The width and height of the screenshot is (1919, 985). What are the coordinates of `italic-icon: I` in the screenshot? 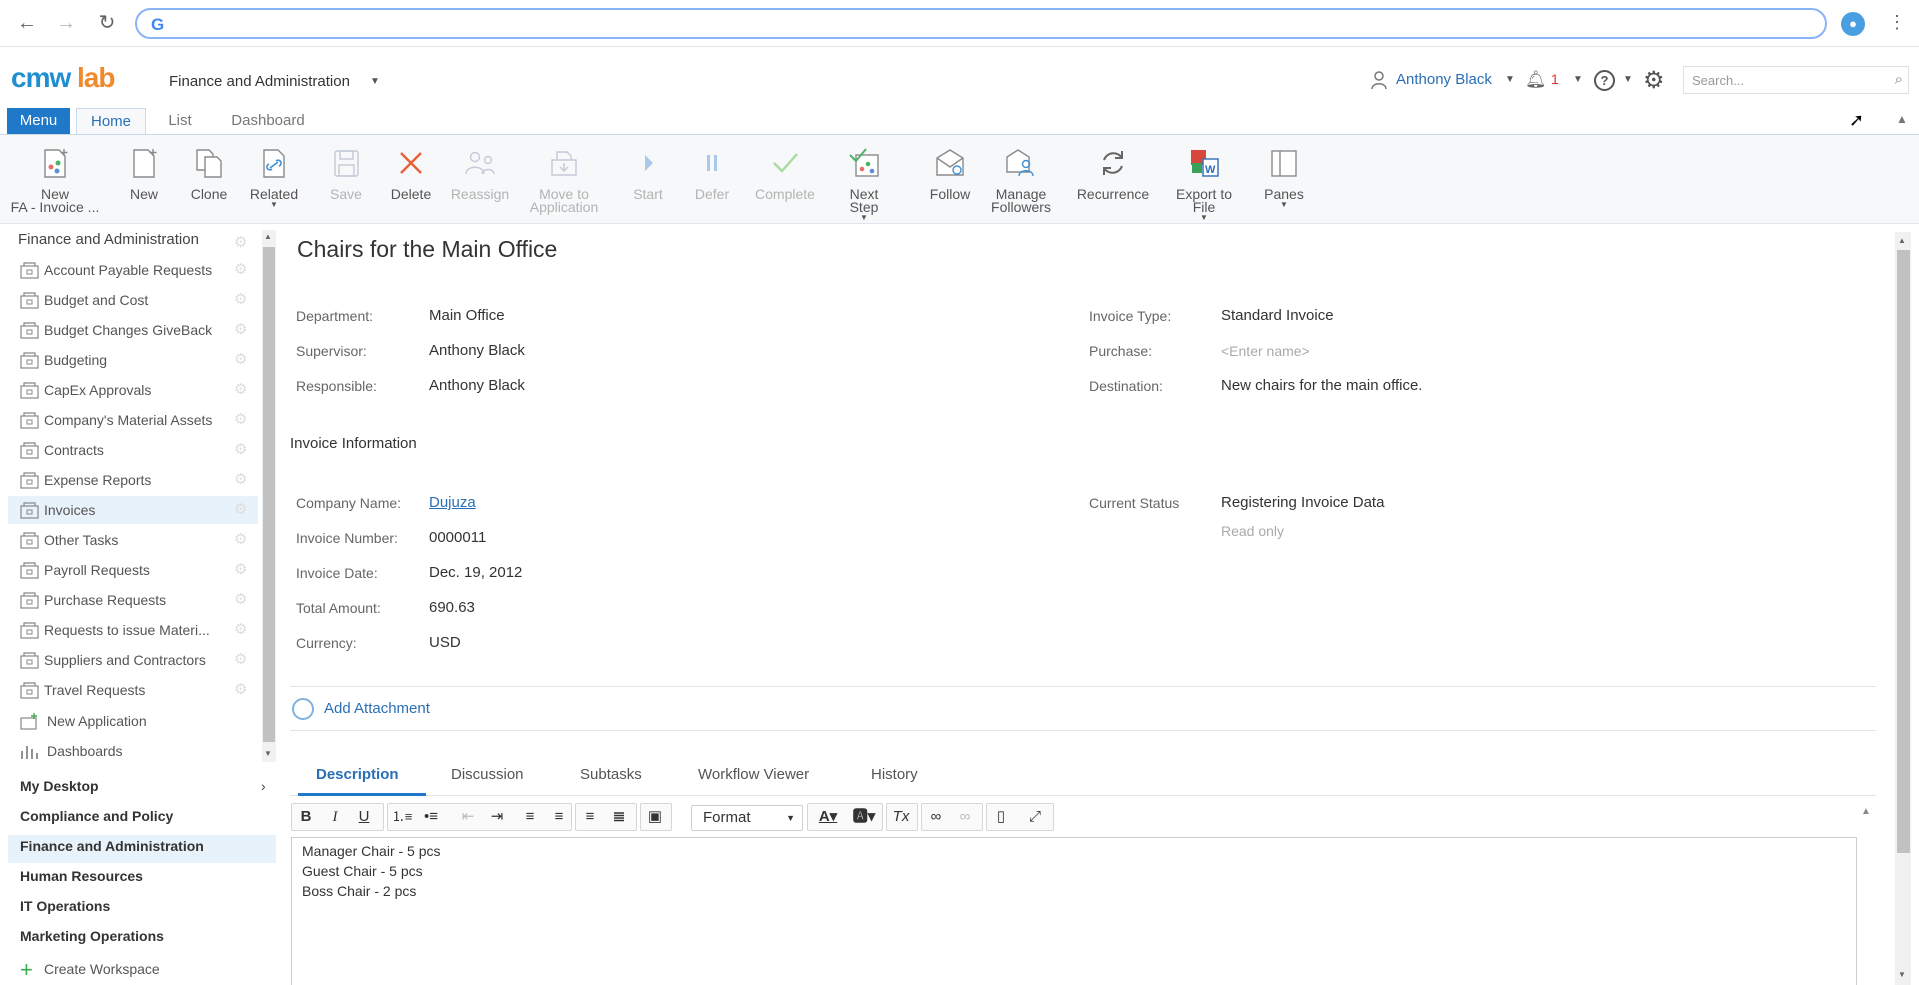 It's located at (335, 816).